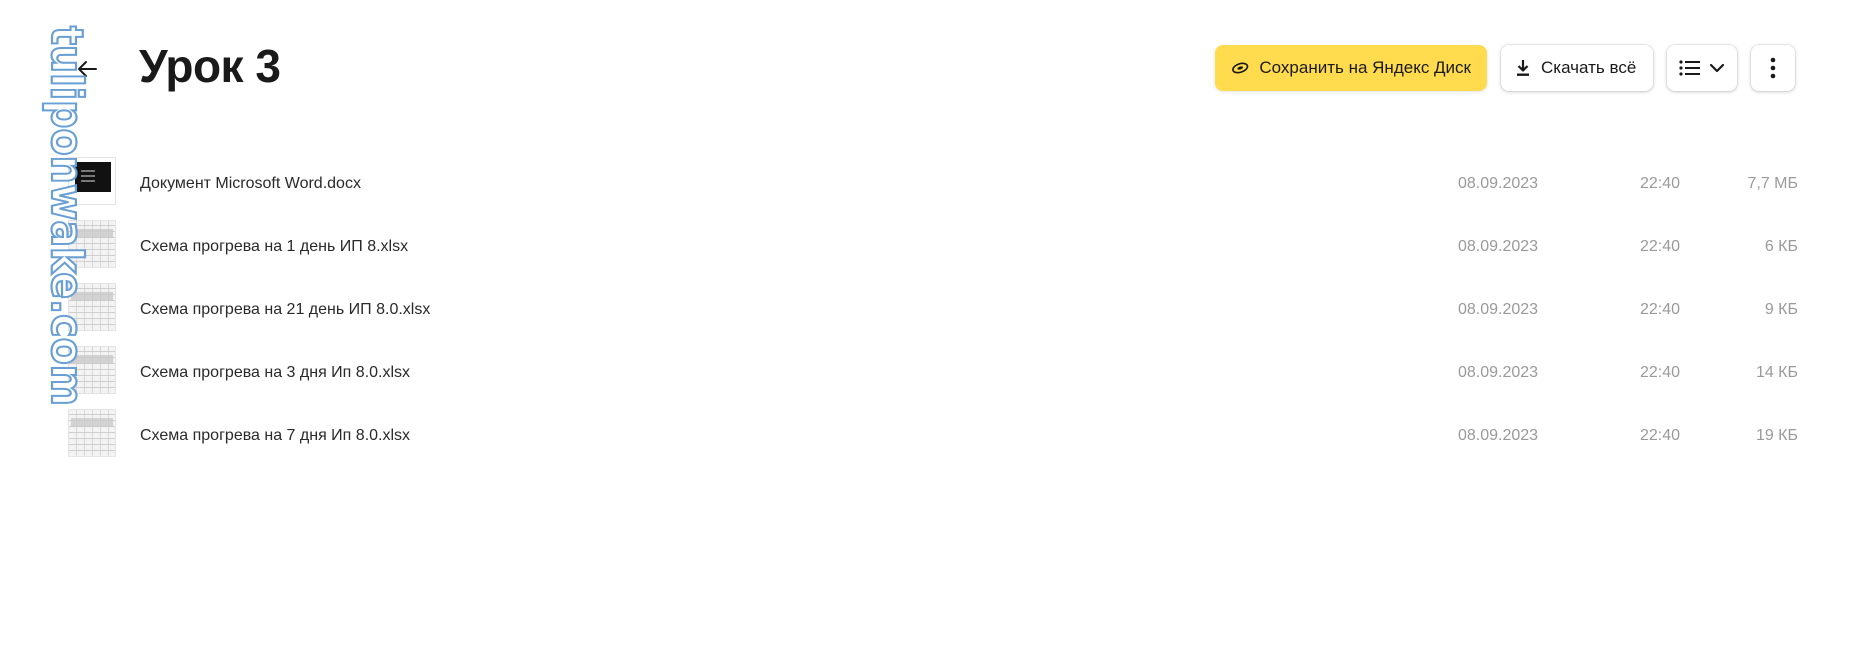 Image resolution: width=1855 pixels, height=664 pixels. I want to click on toolbar: Сохранить на Яндекс Диск Скачать всё, so click(1505, 68).